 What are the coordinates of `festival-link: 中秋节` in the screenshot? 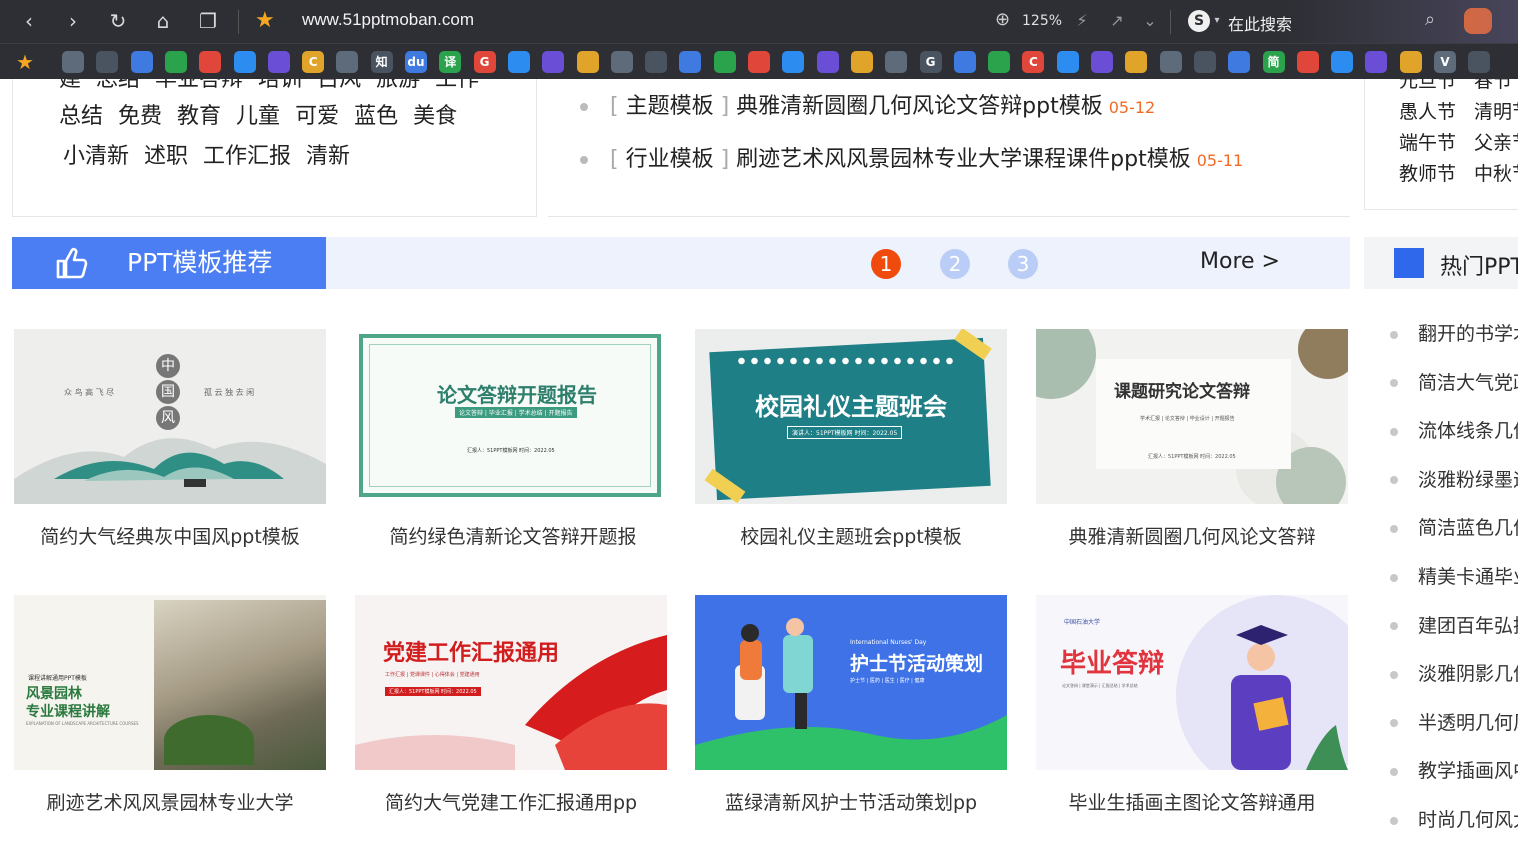 It's located at (1496, 174).